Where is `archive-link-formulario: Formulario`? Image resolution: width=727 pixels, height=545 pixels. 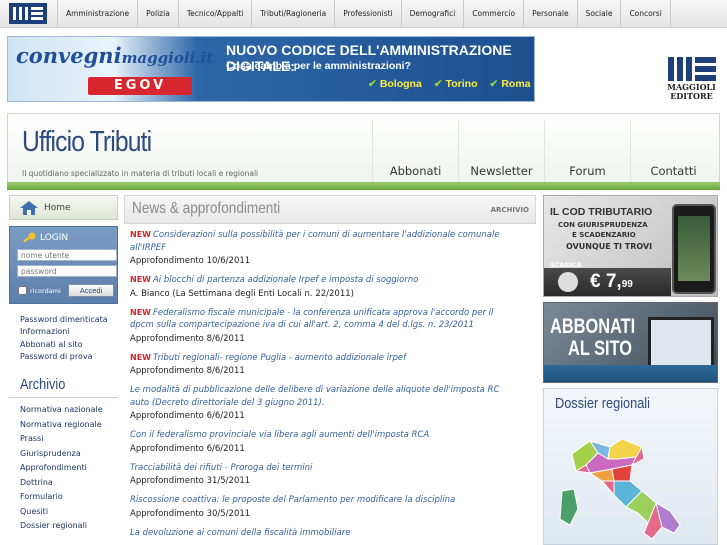
archive-link-formulario: Formulario is located at coordinates (61, 497).